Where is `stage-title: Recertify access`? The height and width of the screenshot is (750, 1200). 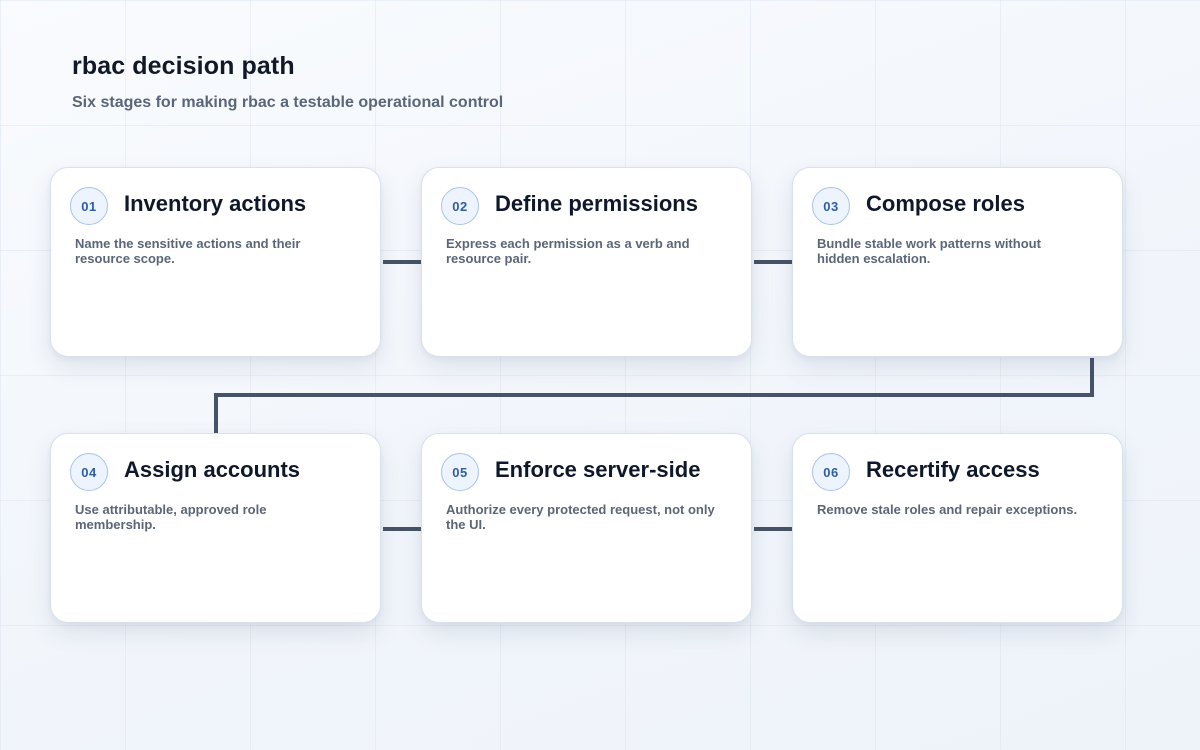 stage-title: Recertify access is located at coordinates (953, 469).